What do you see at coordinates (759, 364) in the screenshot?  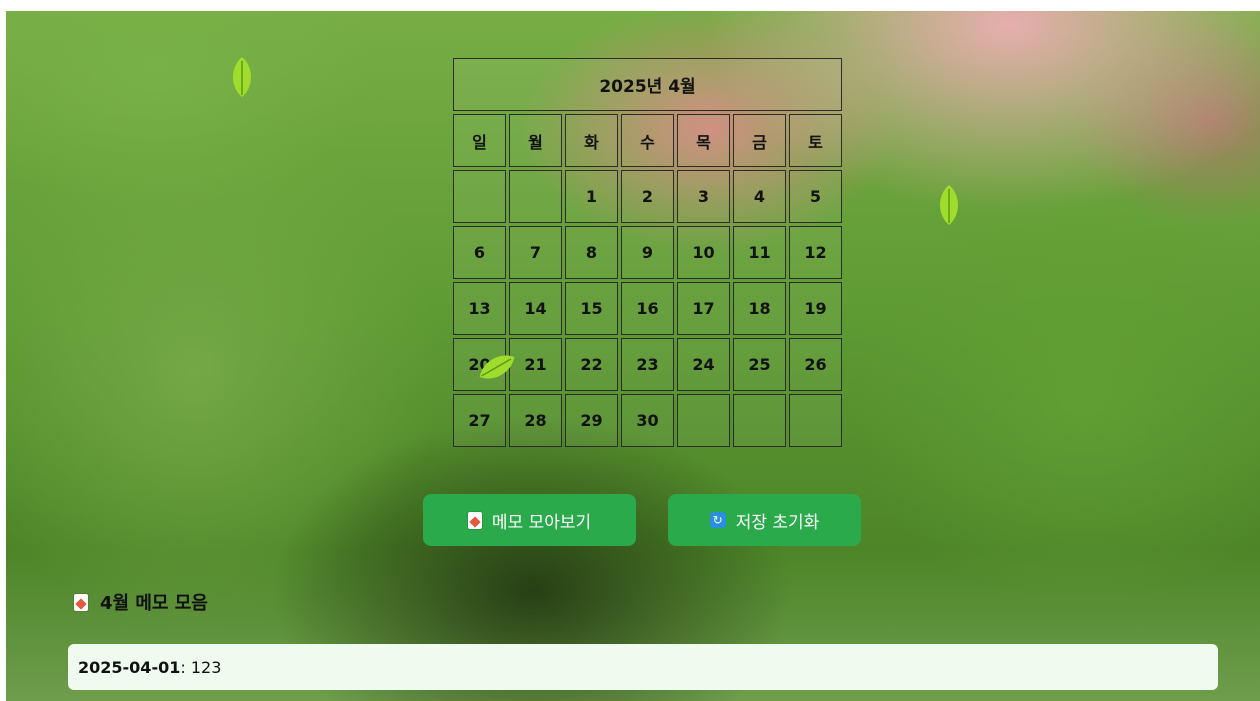 I see `day-cell: 25` at bounding box center [759, 364].